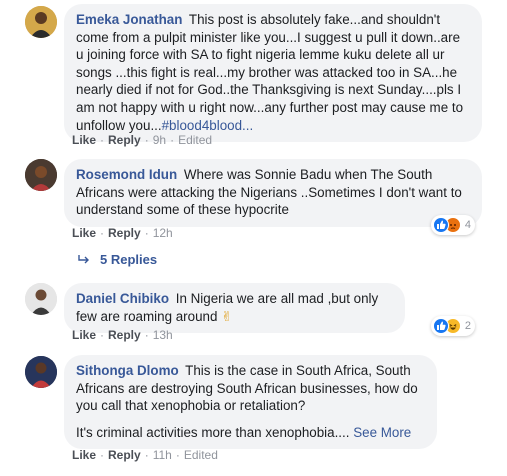 This screenshot has width=507, height=476. What do you see at coordinates (467, 225) in the screenshot?
I see `reaction-count: 4` at bounding box center [467, 225].